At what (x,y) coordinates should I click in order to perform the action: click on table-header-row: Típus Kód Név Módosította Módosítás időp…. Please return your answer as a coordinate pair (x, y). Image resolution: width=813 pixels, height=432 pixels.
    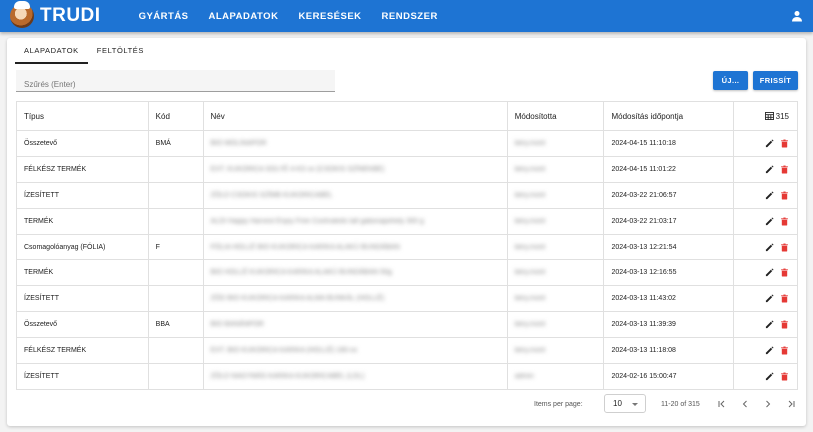
    Looking at the image, I should click on (407, 116).